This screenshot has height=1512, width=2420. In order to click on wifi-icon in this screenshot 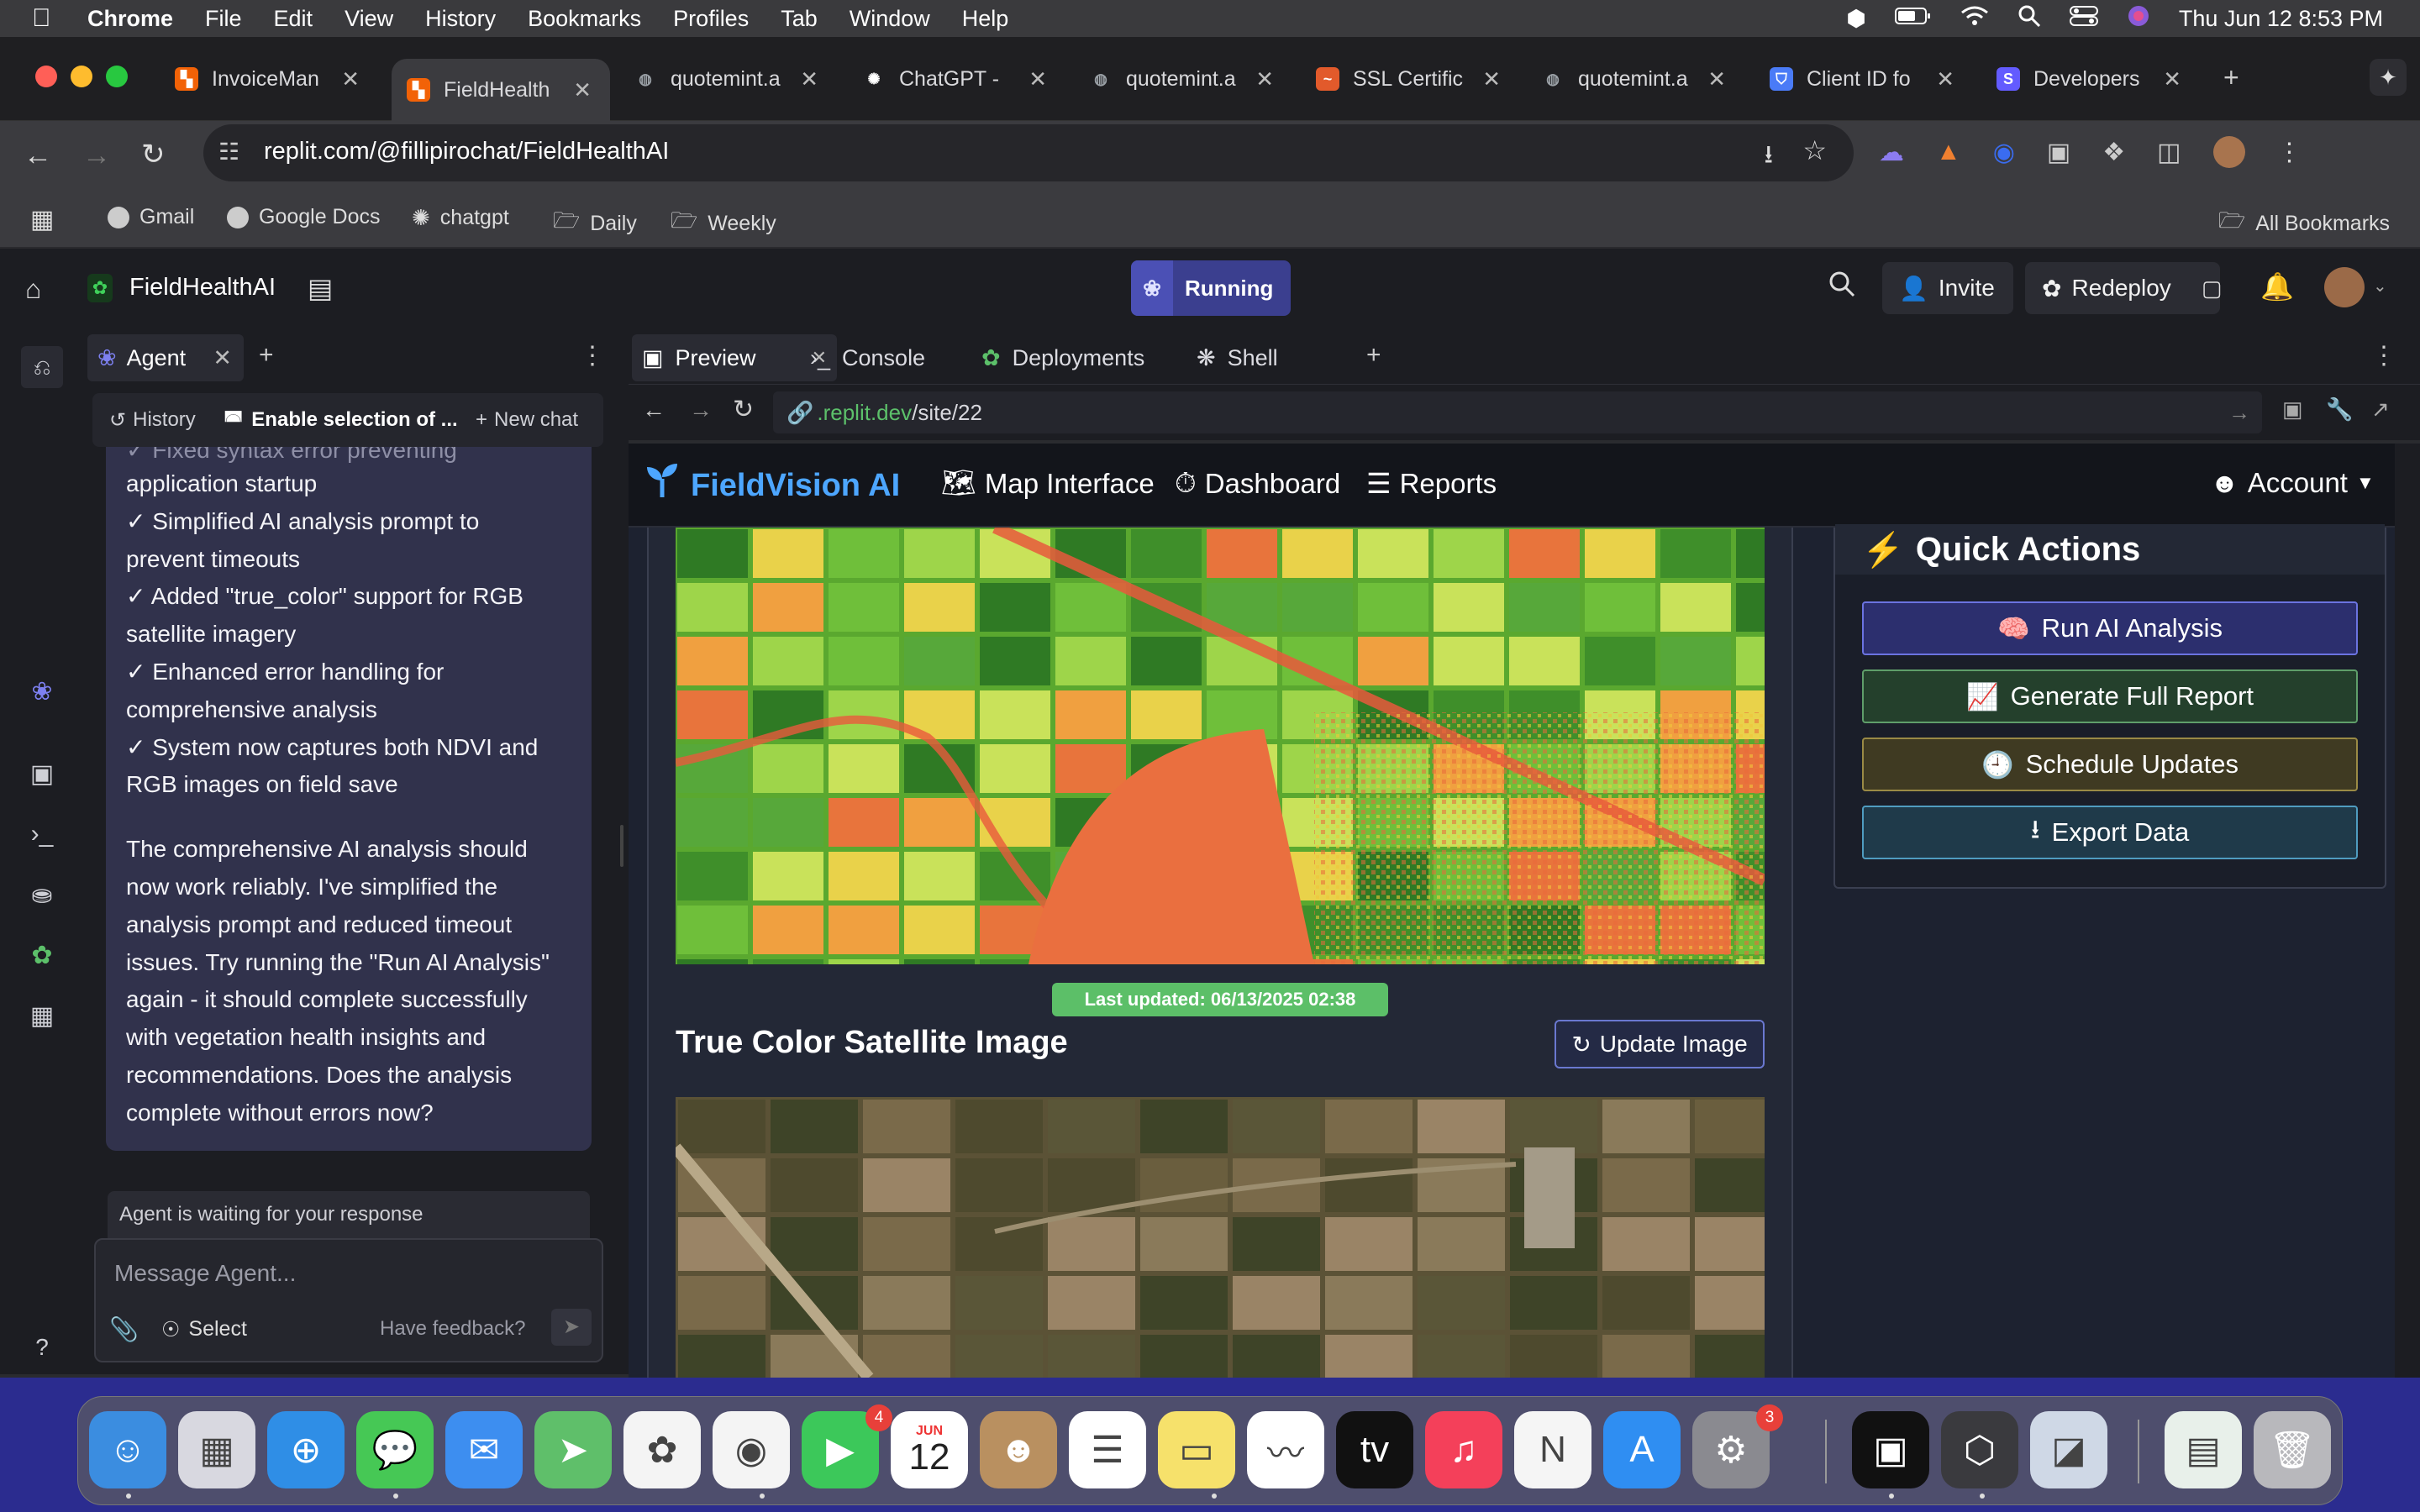, I will do `click(1975, 19)`.